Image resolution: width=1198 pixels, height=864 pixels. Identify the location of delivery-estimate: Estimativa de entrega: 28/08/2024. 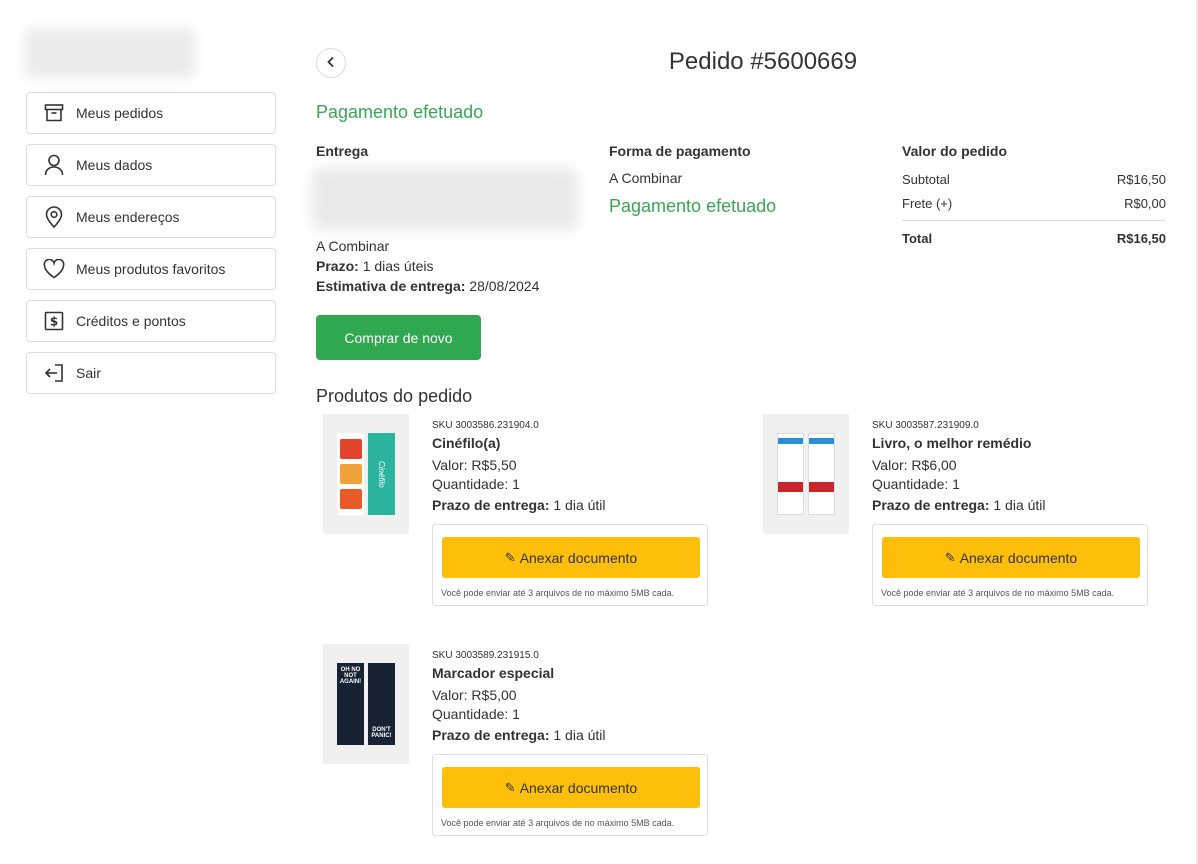
(427, 286).